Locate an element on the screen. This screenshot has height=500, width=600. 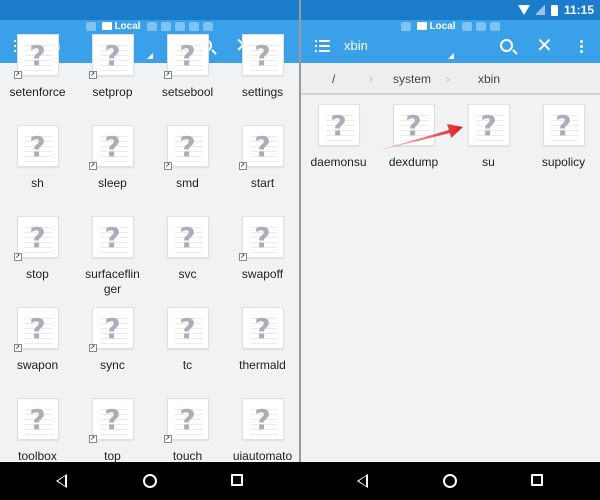
file-item: ? tc is located at coordinates (187, 340).